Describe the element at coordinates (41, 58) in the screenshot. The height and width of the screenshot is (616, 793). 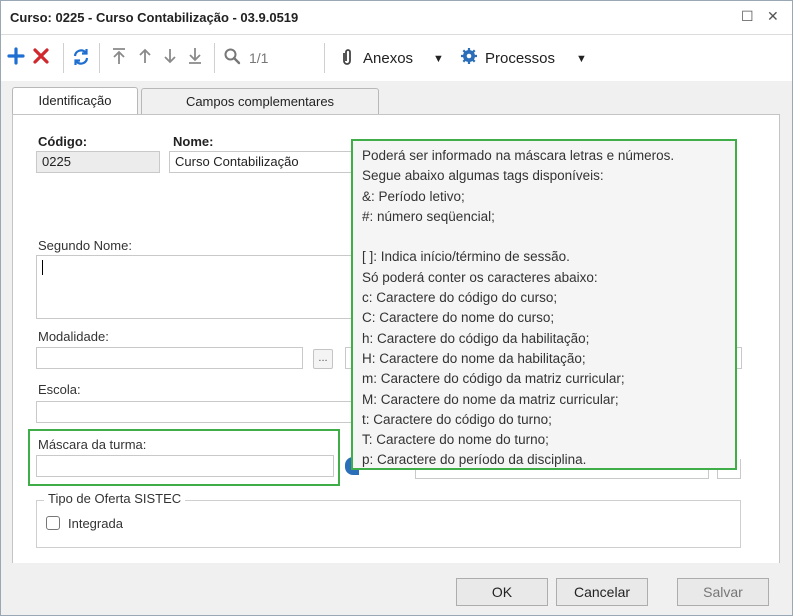
I see `delete-icon` at that location.